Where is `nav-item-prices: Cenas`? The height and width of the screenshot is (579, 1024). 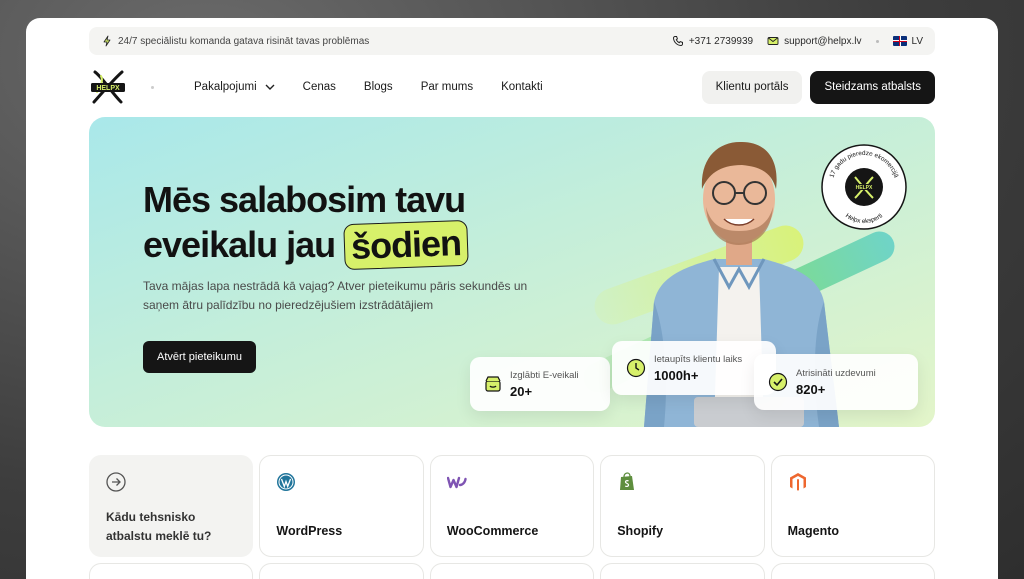 nav-item-prices: Cenas is located at coordinates (319, 87).